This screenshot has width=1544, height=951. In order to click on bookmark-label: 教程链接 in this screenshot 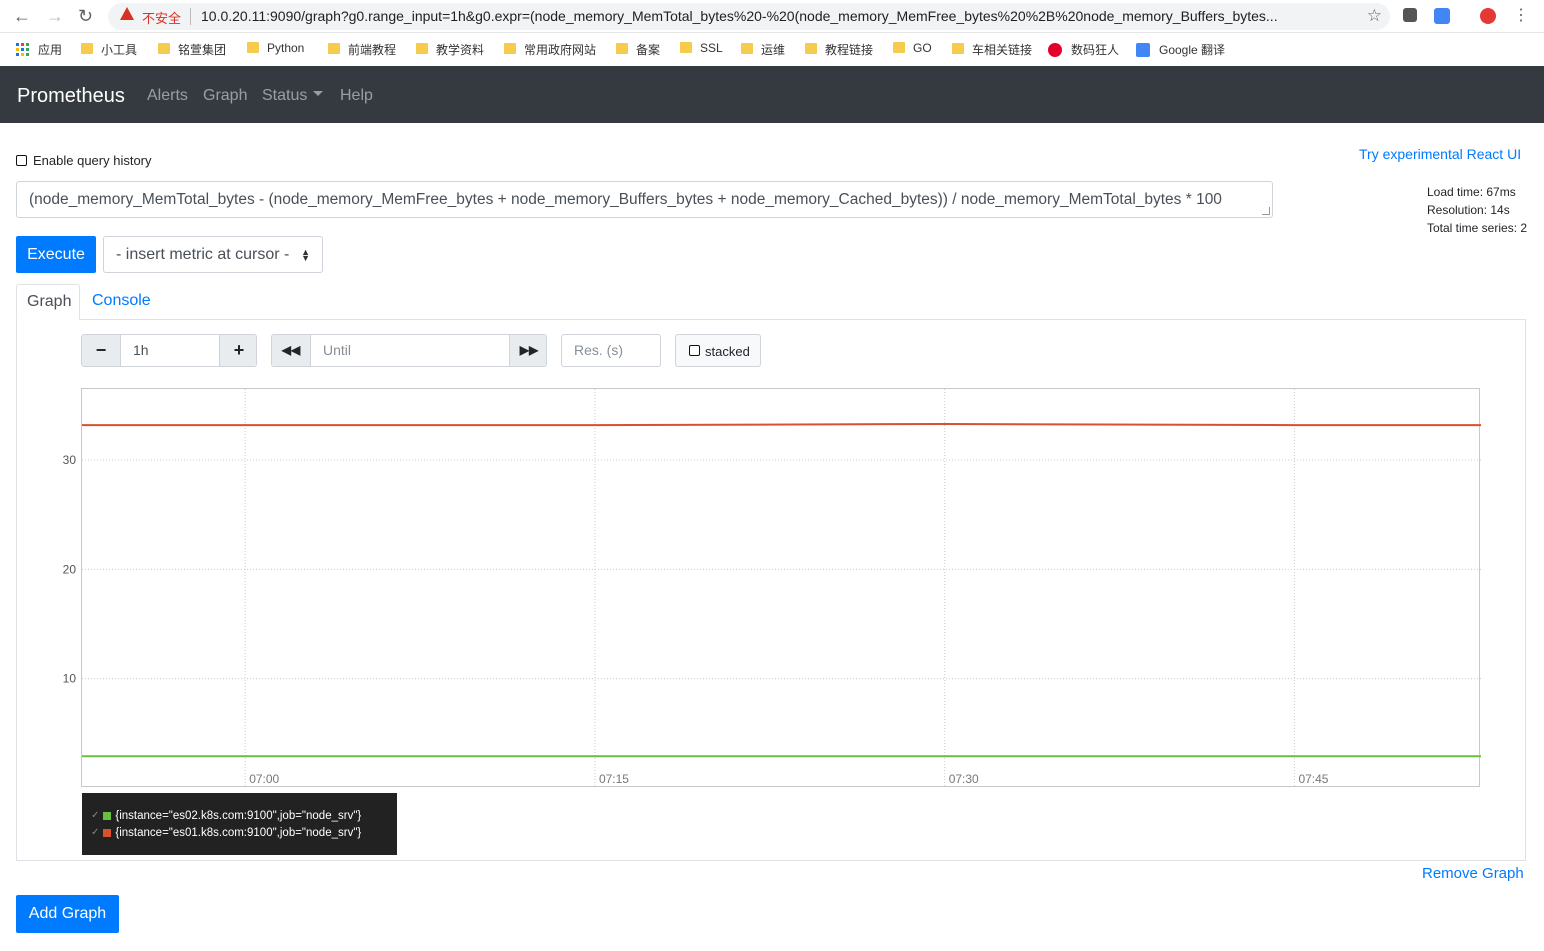, I will do `click(849, 50)`.